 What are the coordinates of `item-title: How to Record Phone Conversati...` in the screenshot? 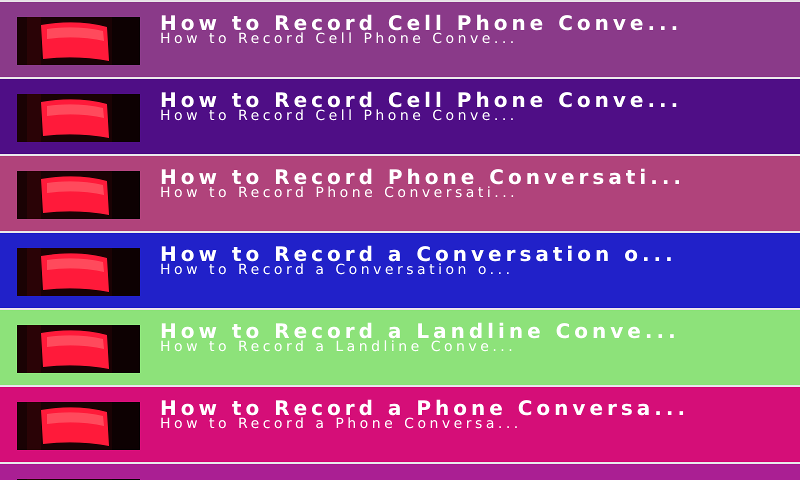 It's located at (423, 177).